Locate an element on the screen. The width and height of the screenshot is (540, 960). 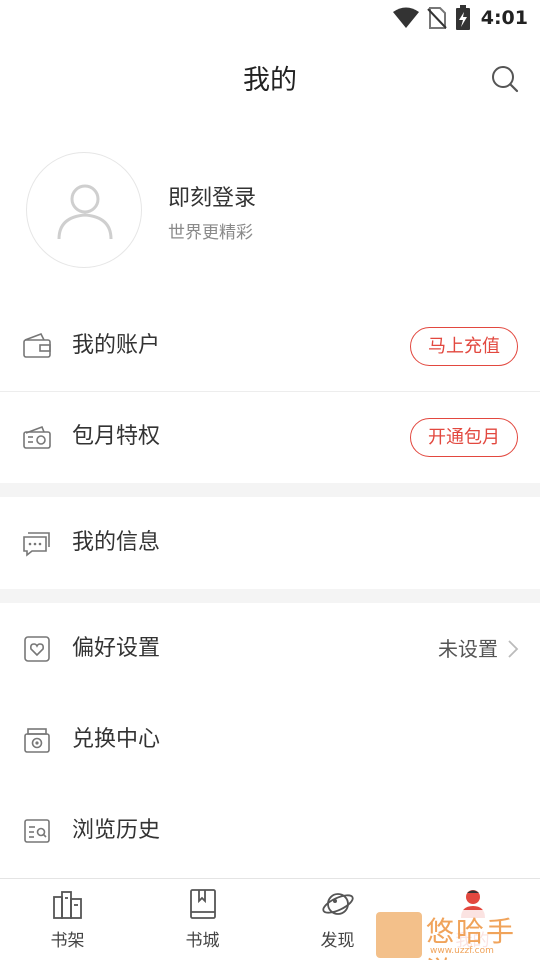
menu-label-monthly: 包月特权 is located at coordinates (116, 436).